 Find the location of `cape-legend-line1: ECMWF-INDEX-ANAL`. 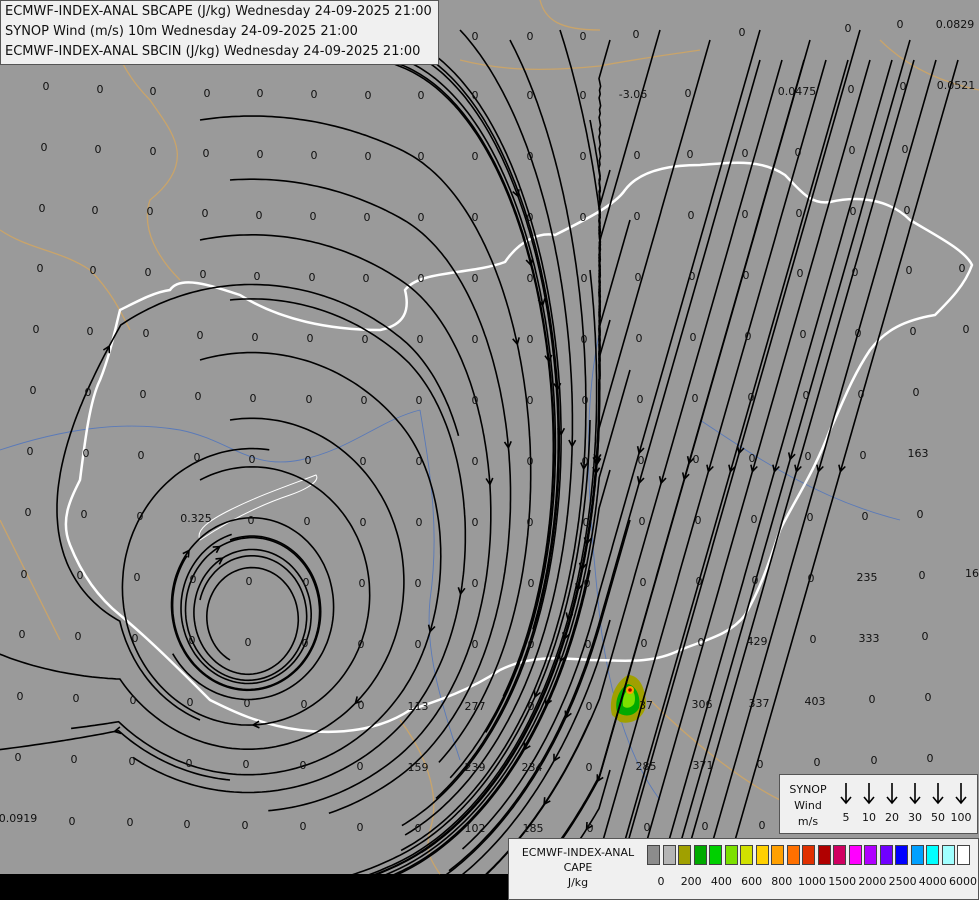

cape-legend-line1: ECMWF-INDEX-ANAL is located at coordinates (578, 852).